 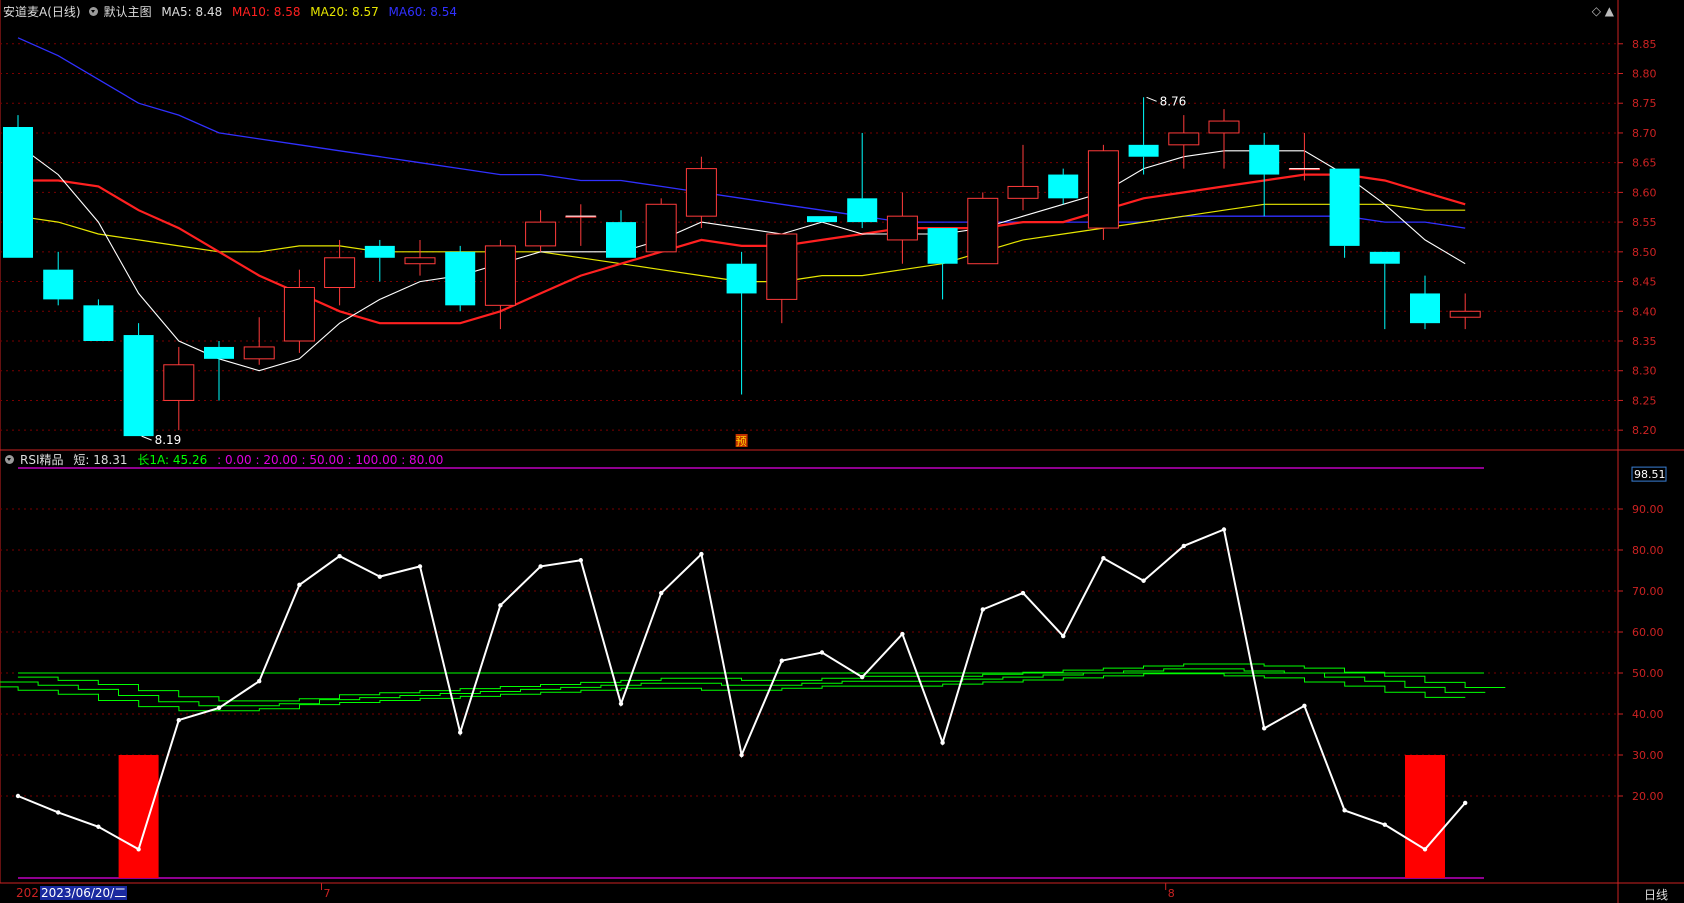 I want to click on rsi-long-step-line, so click(x=743, y=687).